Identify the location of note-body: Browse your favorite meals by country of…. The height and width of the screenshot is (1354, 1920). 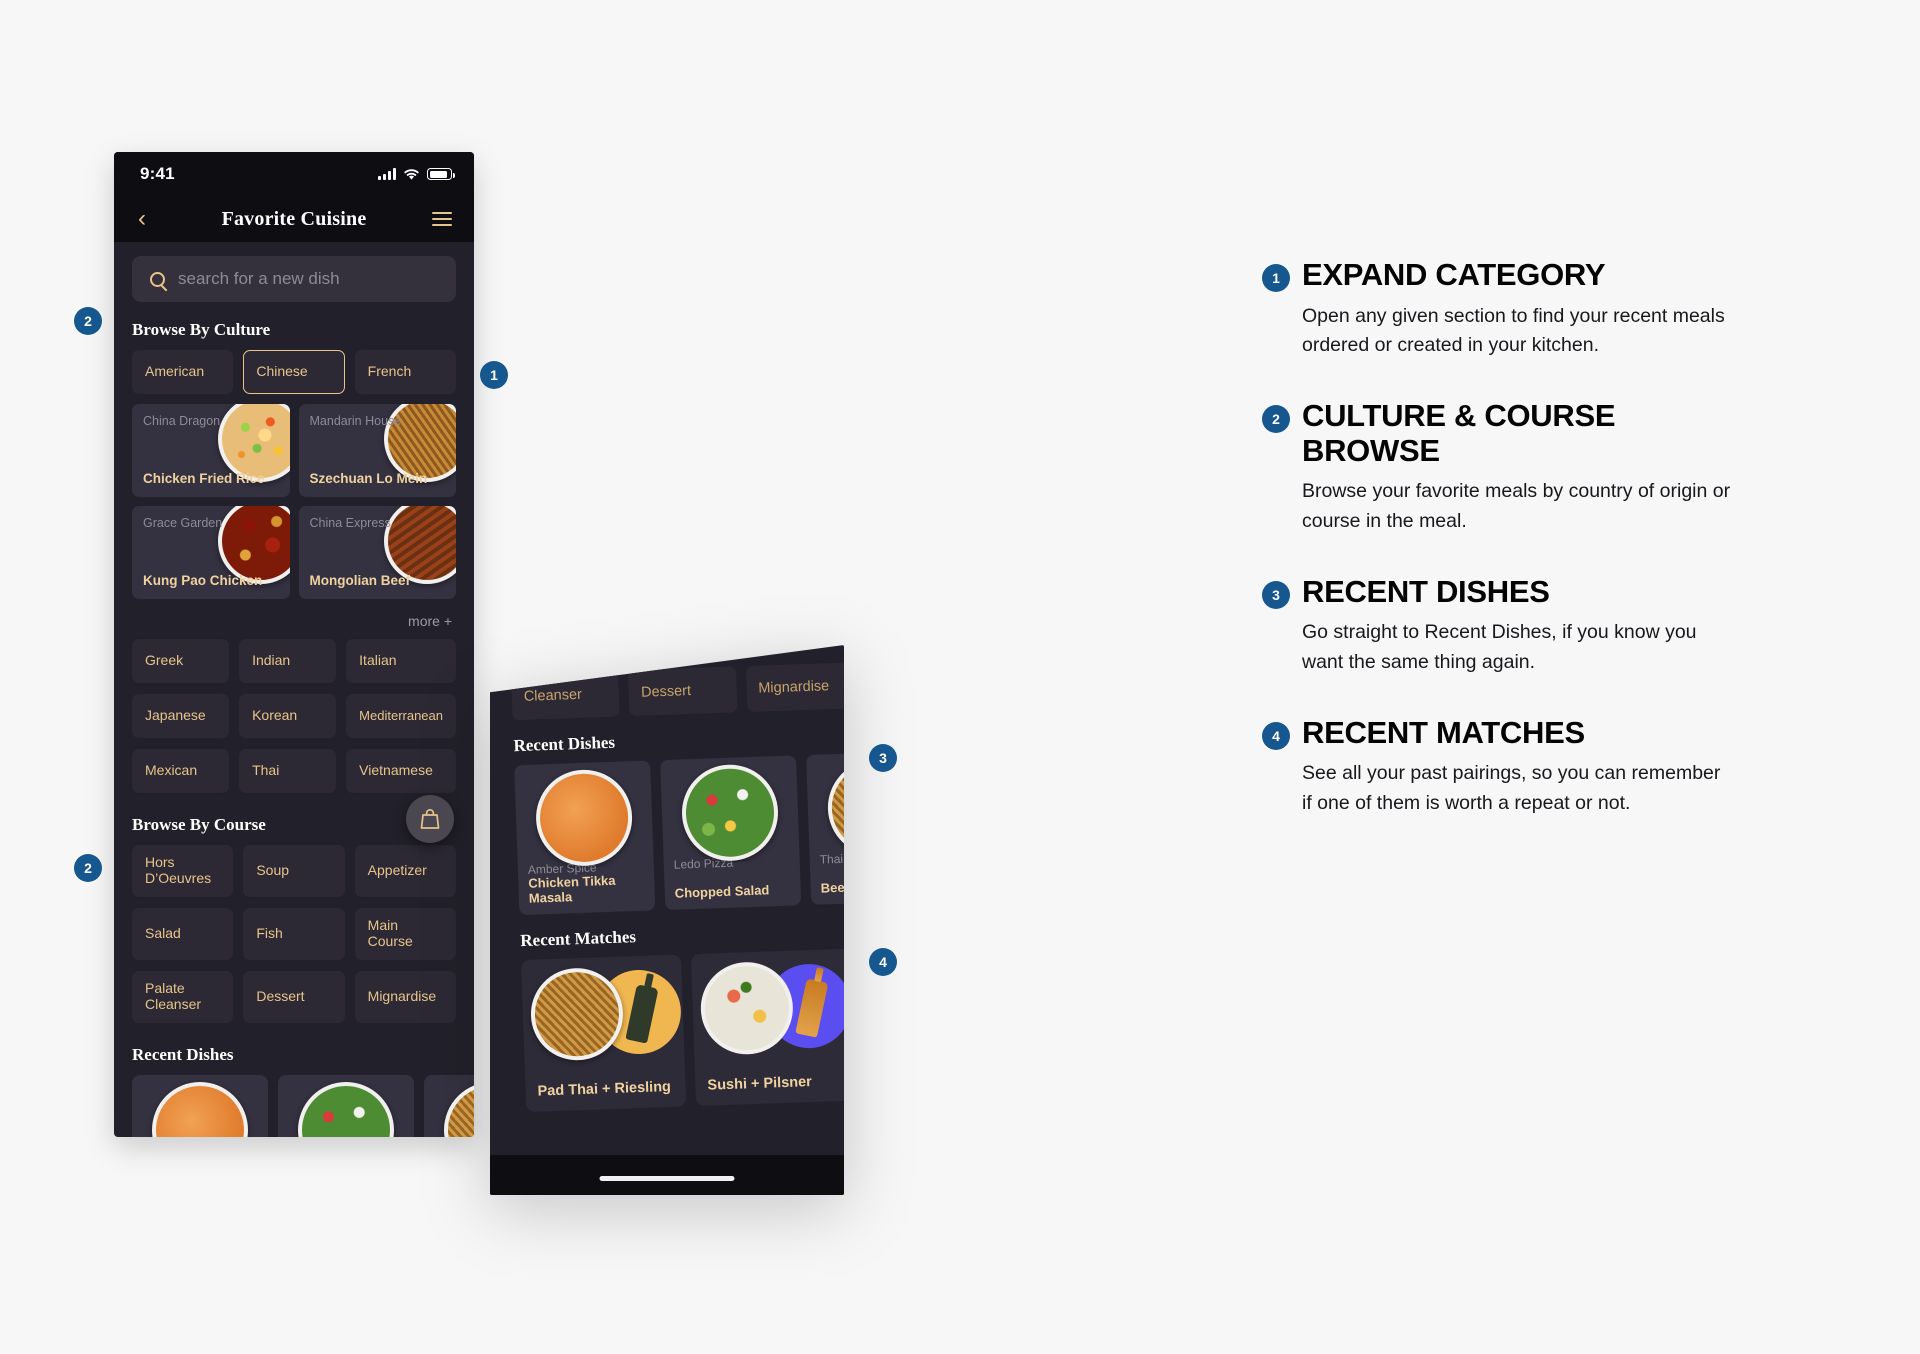
(1516, 506).